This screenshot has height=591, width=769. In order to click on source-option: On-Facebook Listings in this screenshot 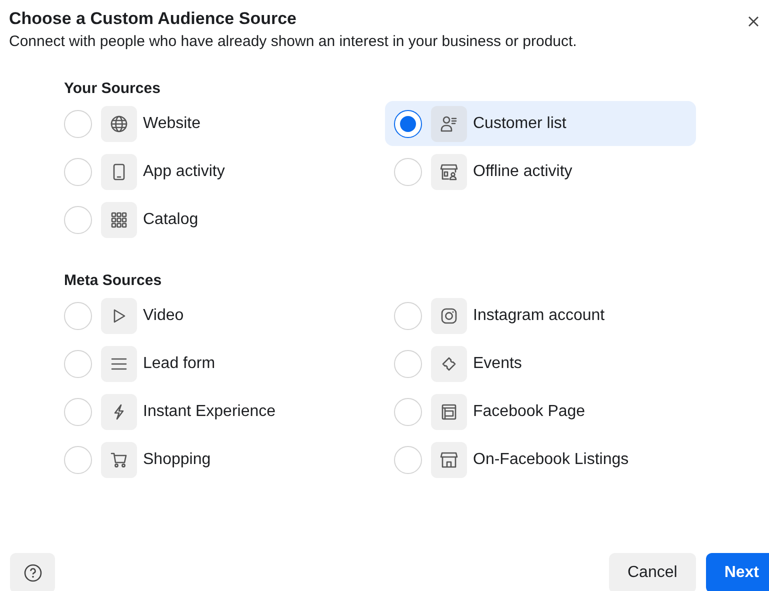, I will do `click(540, 459)`.